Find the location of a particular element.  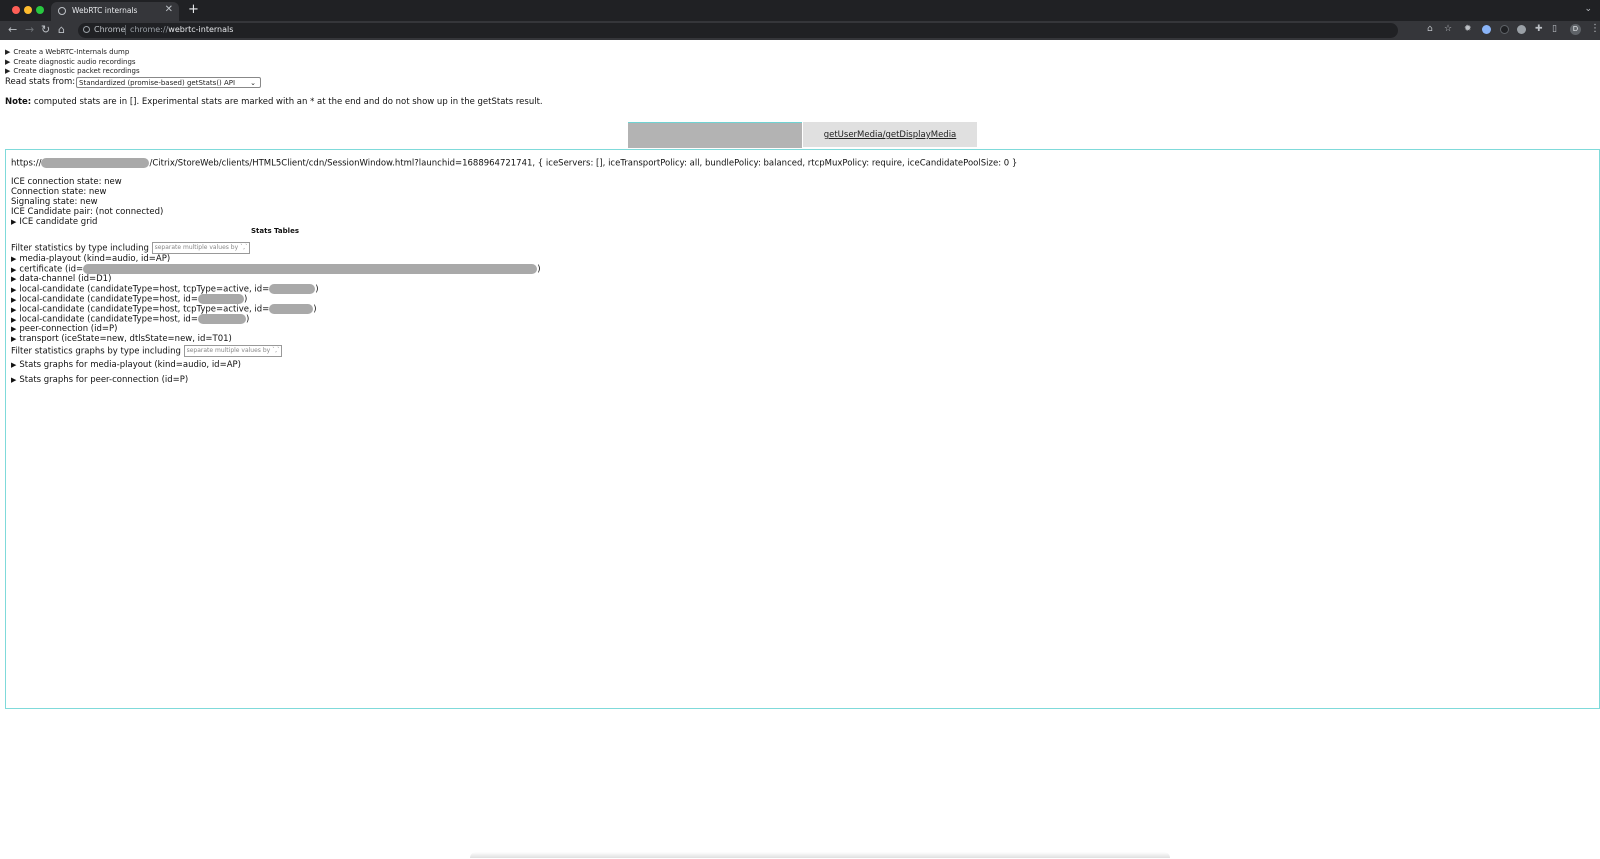

minimize-window-icon is located at coordinates (28, 10).